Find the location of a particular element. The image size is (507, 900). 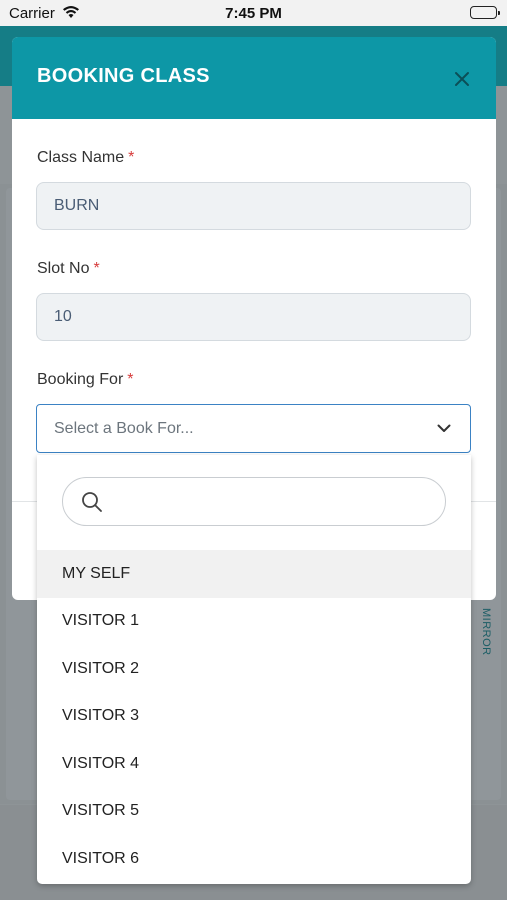

option-visitor-5: VISITOR 5 is located at coordinates (254, 812).